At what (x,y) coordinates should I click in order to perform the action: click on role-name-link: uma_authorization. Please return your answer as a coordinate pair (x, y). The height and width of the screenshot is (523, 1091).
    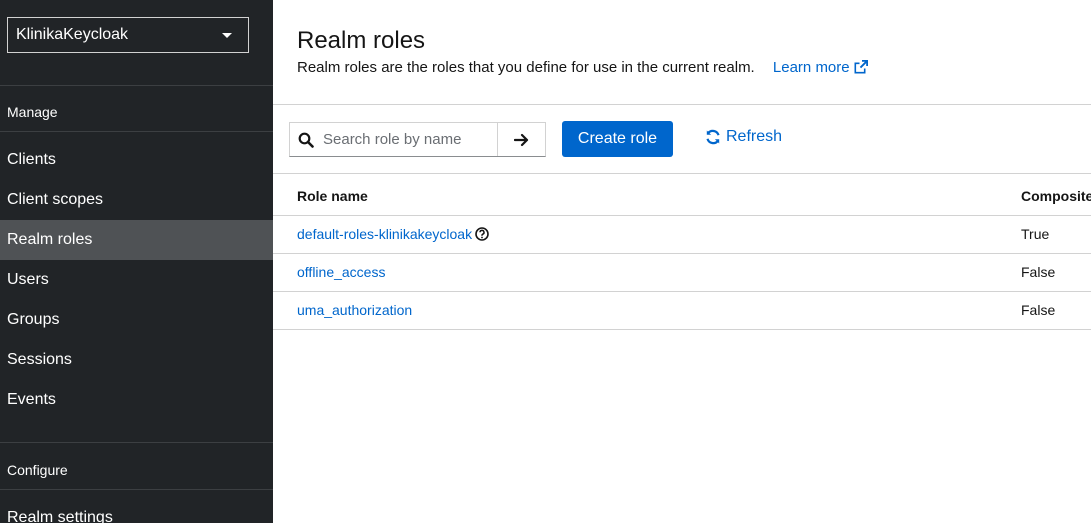
    Looking at the image, I should click on (354, 310).